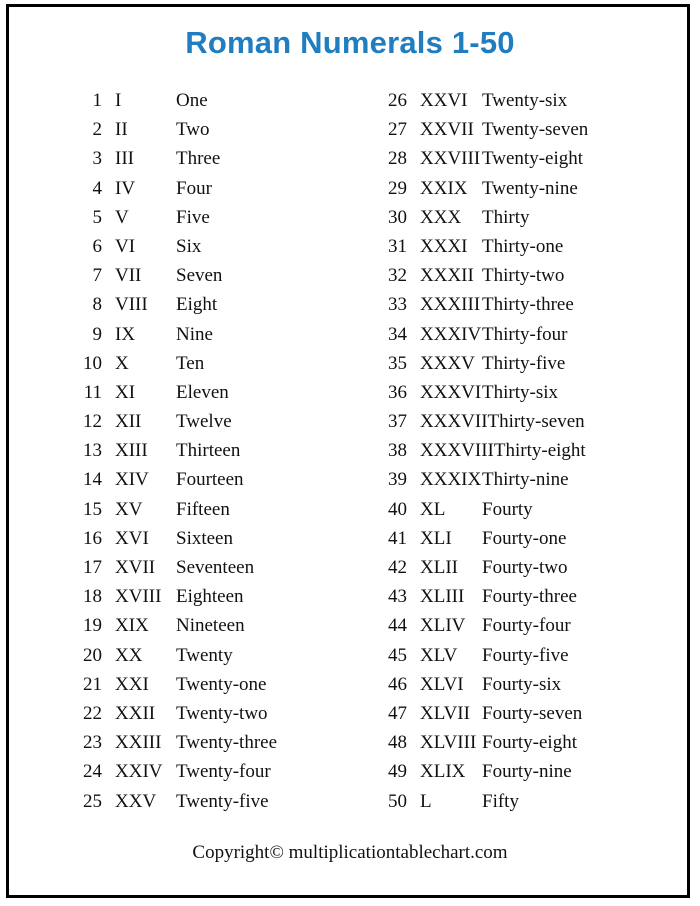 This screenshot has width=700, height=906. Describe the element at coordinates (125, 392) in the screenshot. I see `numeral-row-roman: XI` at that location.